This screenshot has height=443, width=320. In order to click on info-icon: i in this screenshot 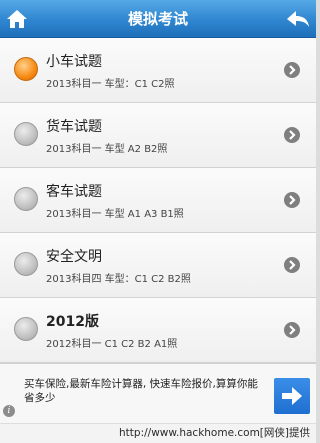, I will do `click(9, 411)`.